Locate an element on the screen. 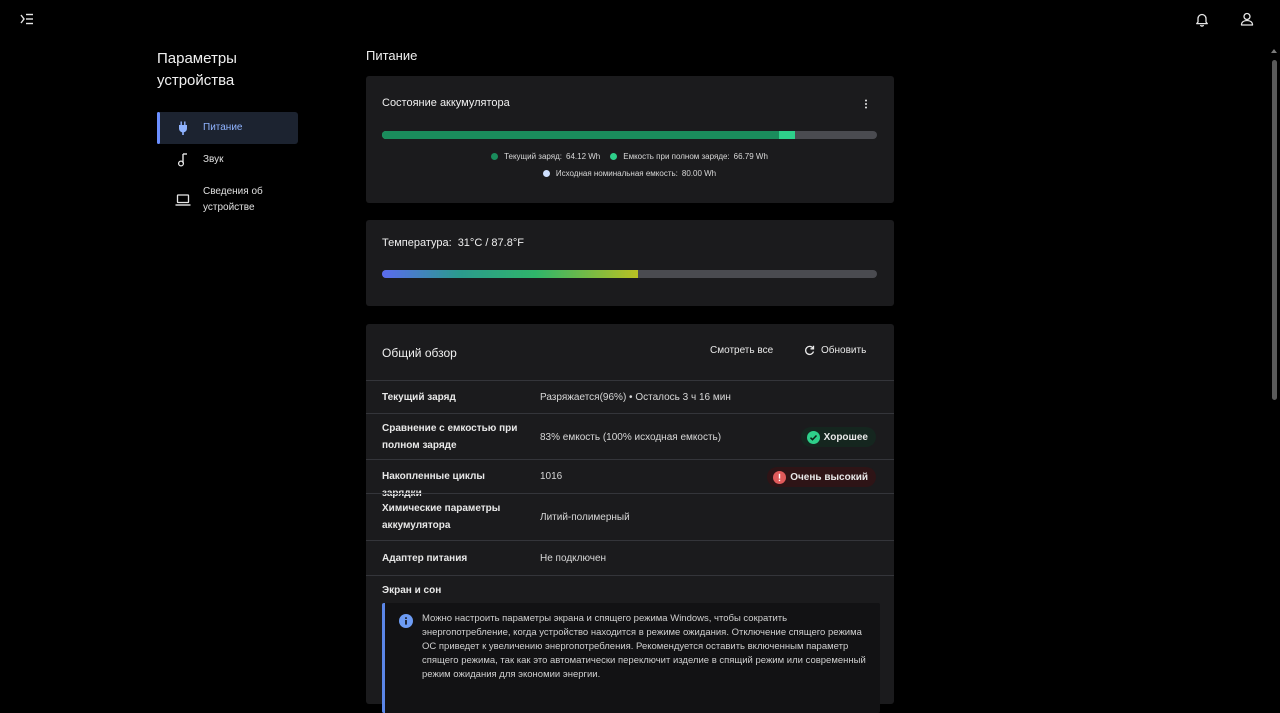 The image size is (1280, 713). scrollbar is located at coordinates (1274, 371).